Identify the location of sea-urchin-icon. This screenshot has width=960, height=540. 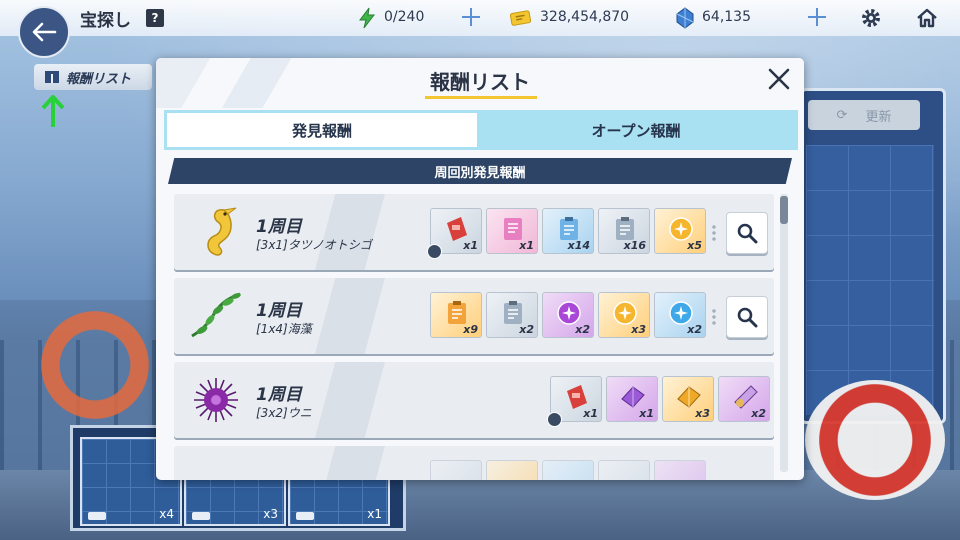
(216, 400).